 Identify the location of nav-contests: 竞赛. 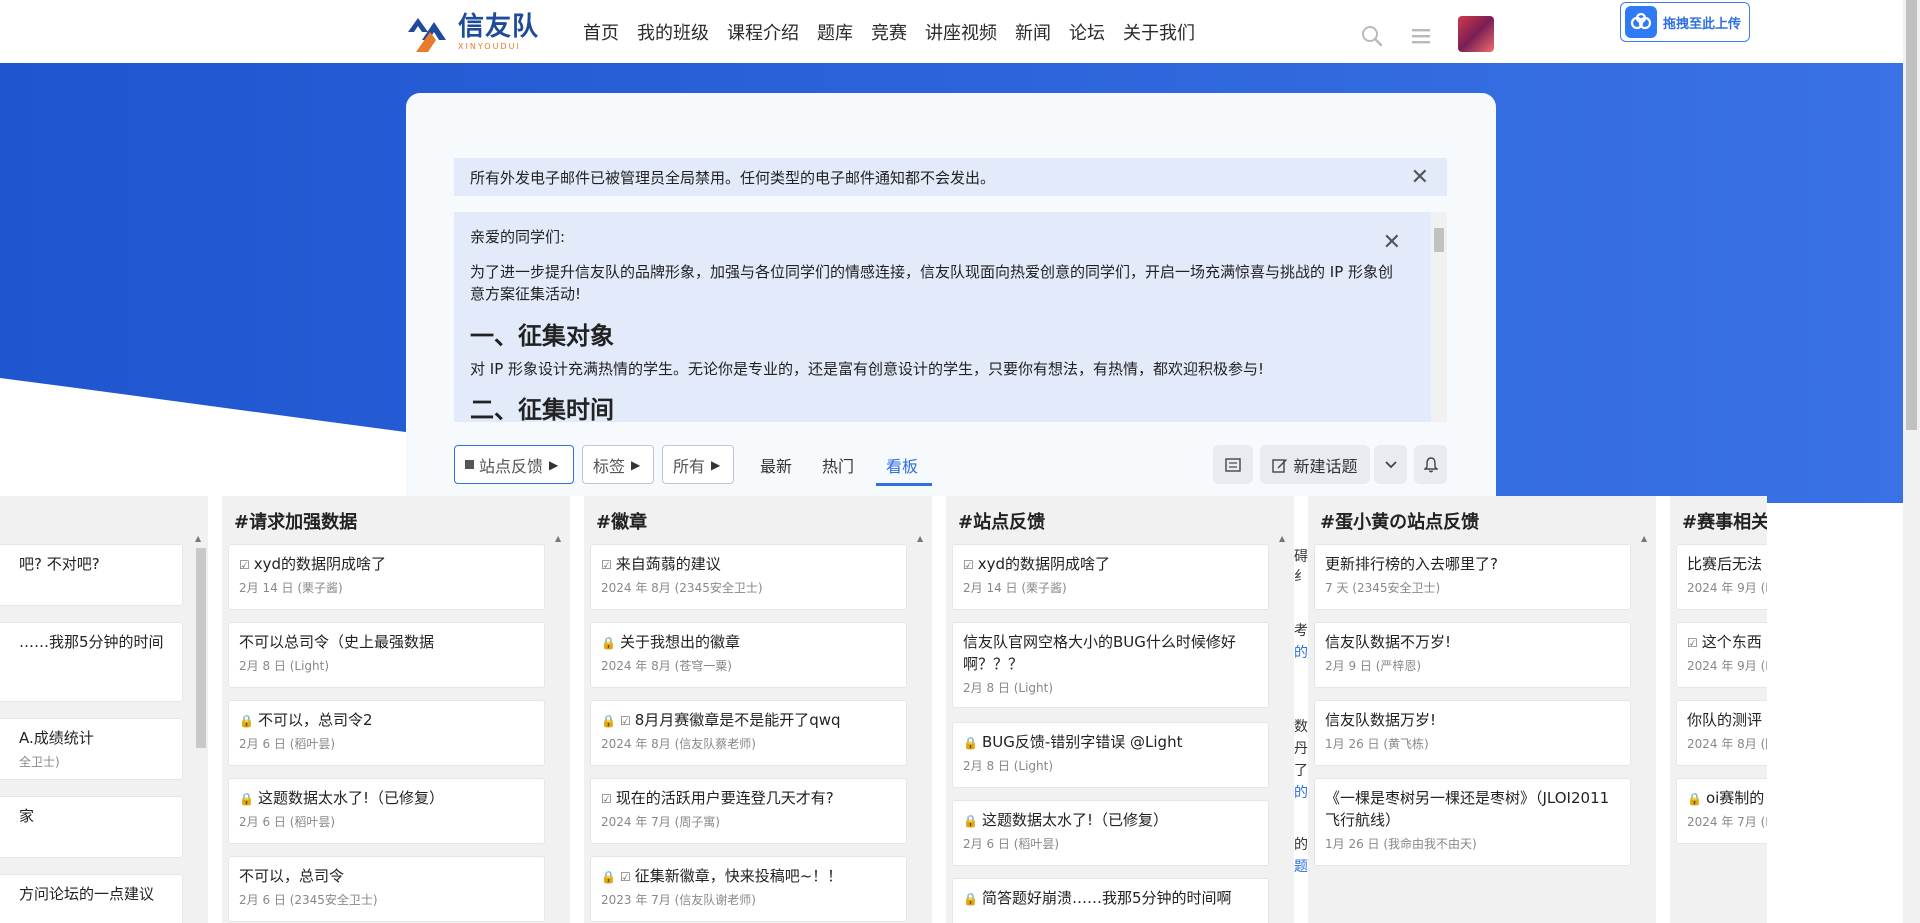
(889, 32).